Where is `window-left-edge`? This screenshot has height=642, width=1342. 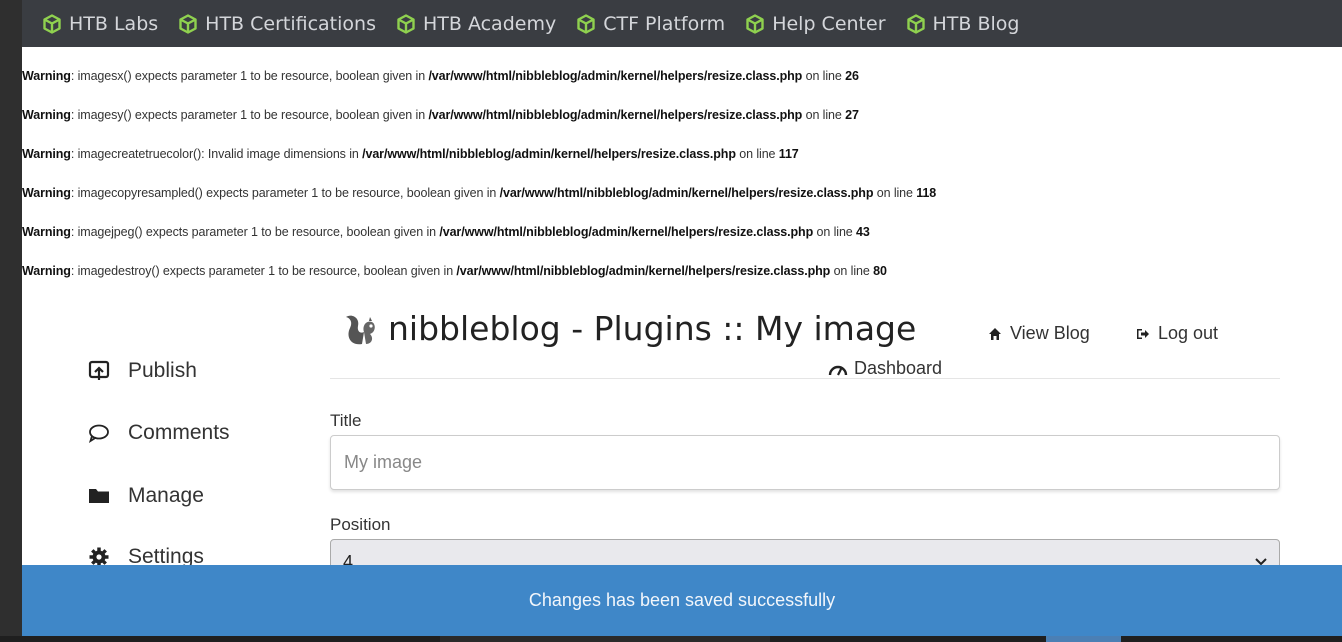
window-left-edge is located at coordinates (11, 321).